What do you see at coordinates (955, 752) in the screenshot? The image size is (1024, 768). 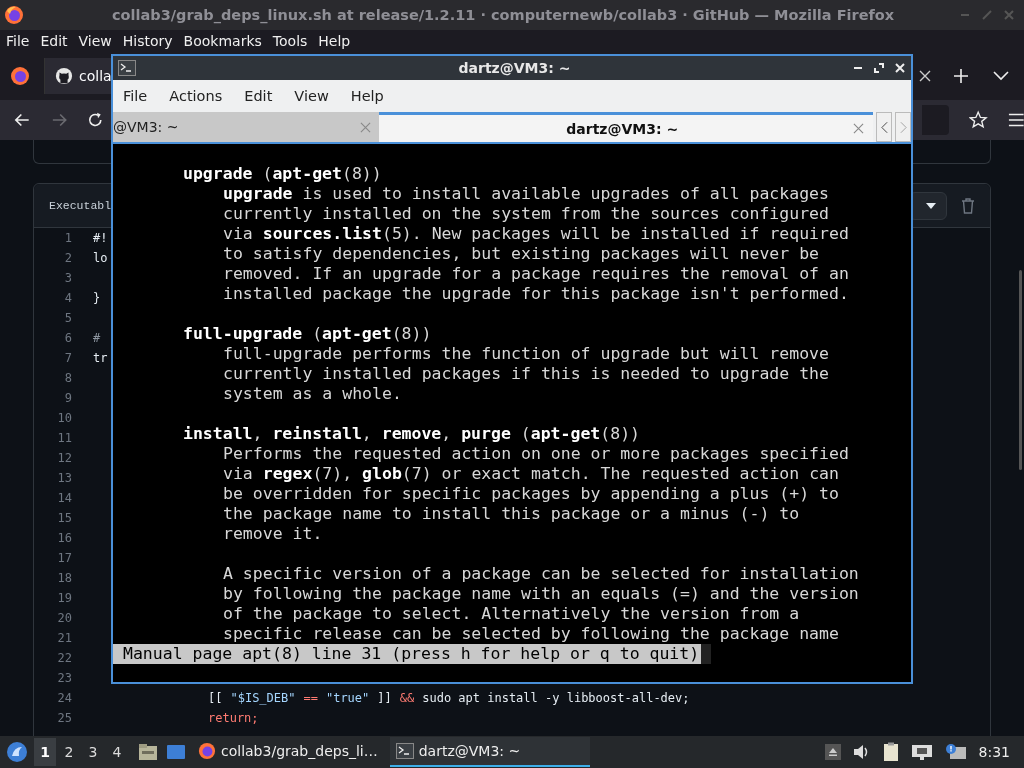 I see `notification-icon` at bounding box center [955, 752].